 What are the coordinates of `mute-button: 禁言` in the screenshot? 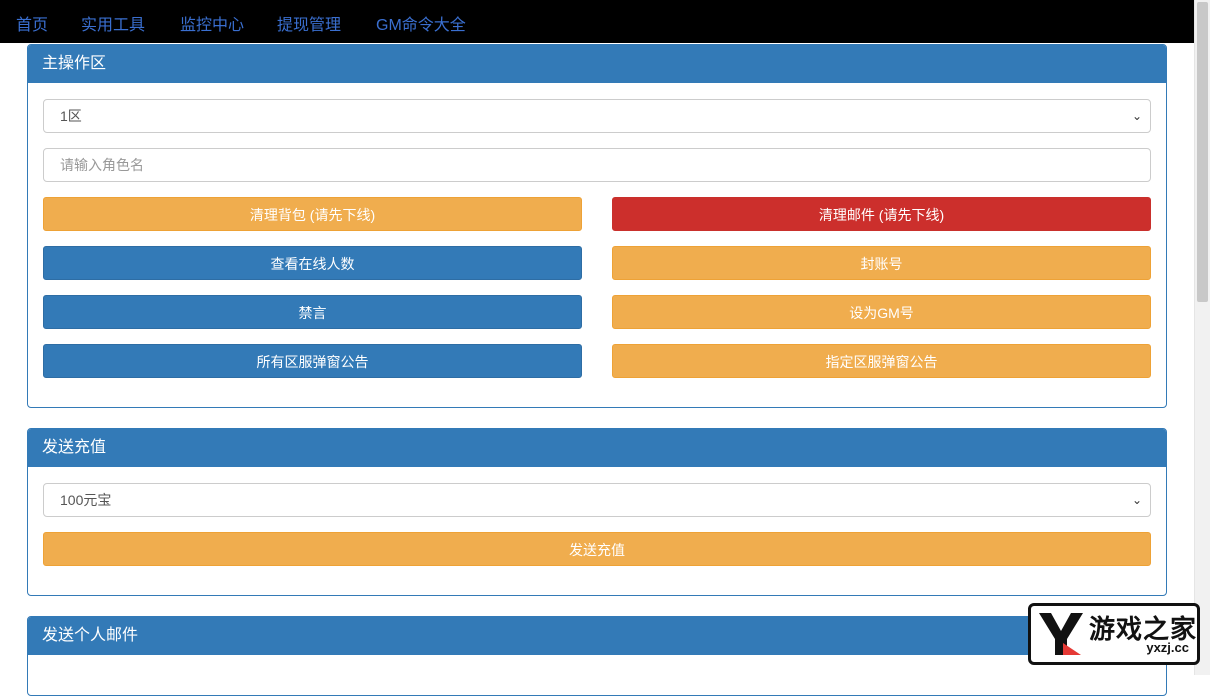 It's located at (312, 312).